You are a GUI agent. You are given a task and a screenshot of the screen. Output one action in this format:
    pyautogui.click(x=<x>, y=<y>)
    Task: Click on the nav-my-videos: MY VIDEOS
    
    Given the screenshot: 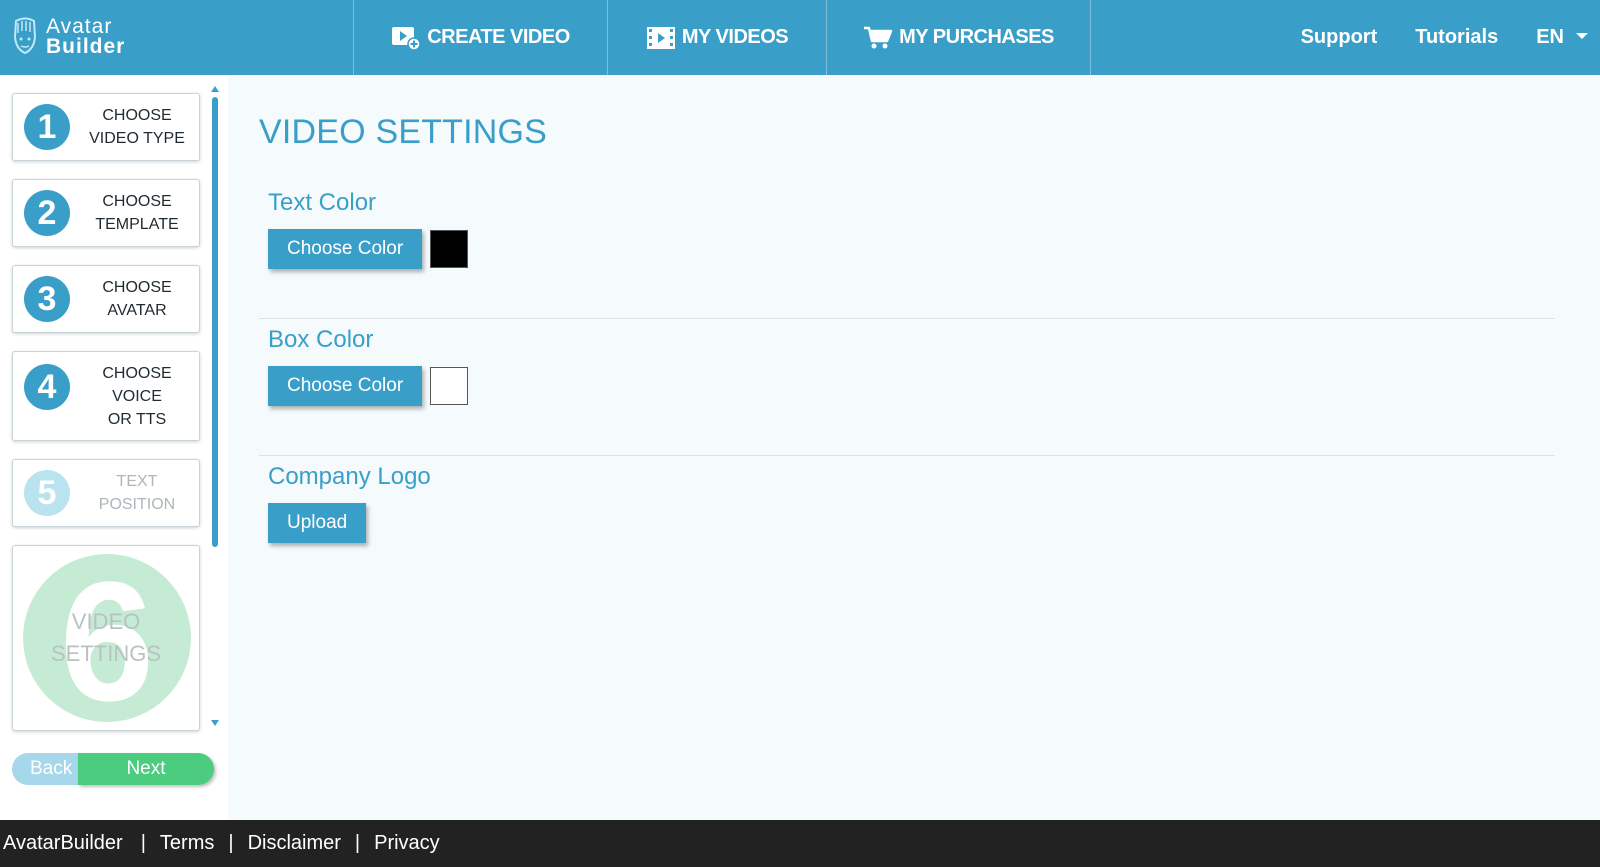 What is the action you would take?
    pyautogui.click(x=716, y=37)
    